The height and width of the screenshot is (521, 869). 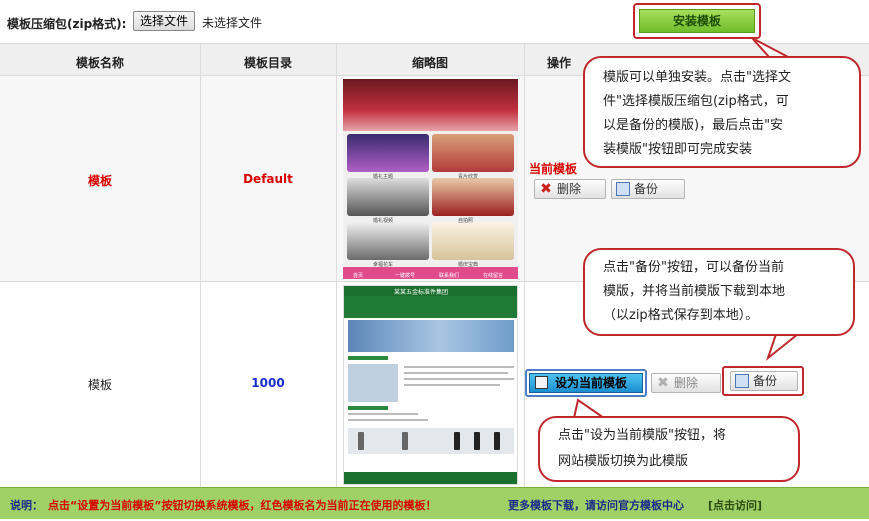 What do you see at coordinates (735, 505) in the screenshot?
I see `footer-visit-link: [点击访问]` at bounding box center [735, 505].